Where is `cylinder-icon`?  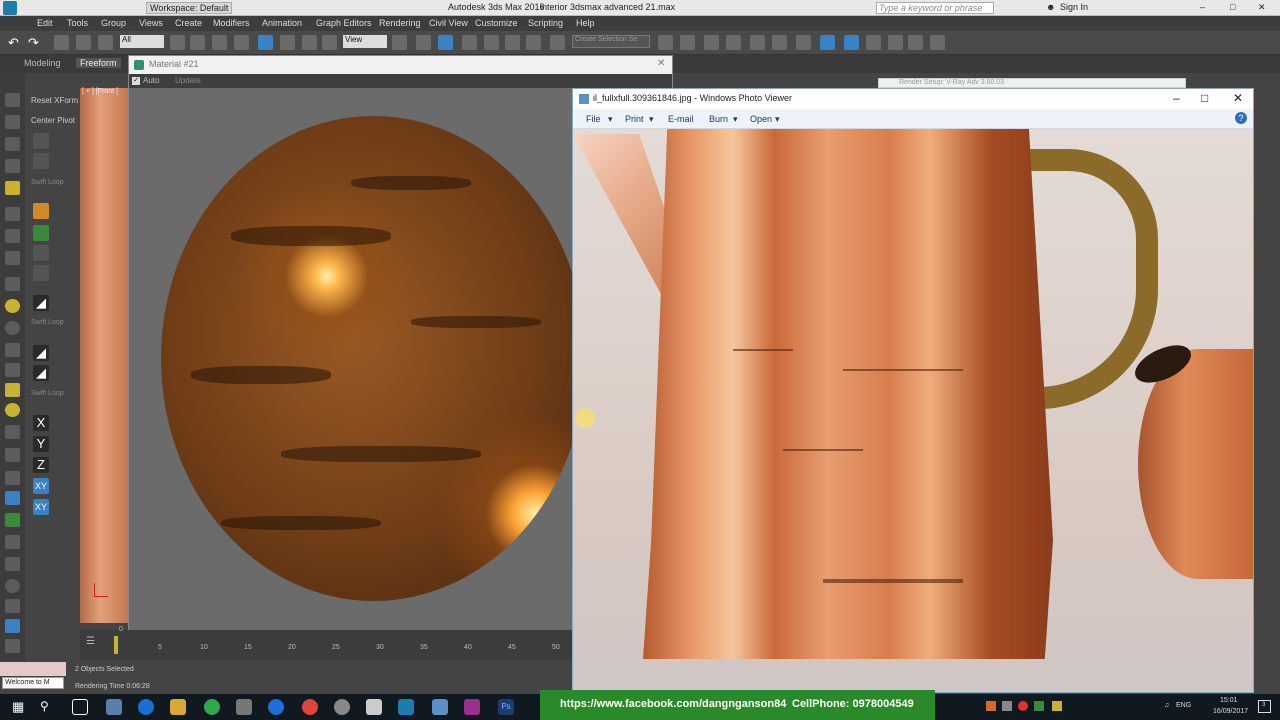
cylinder-icon is located at coordinates (12, 350).